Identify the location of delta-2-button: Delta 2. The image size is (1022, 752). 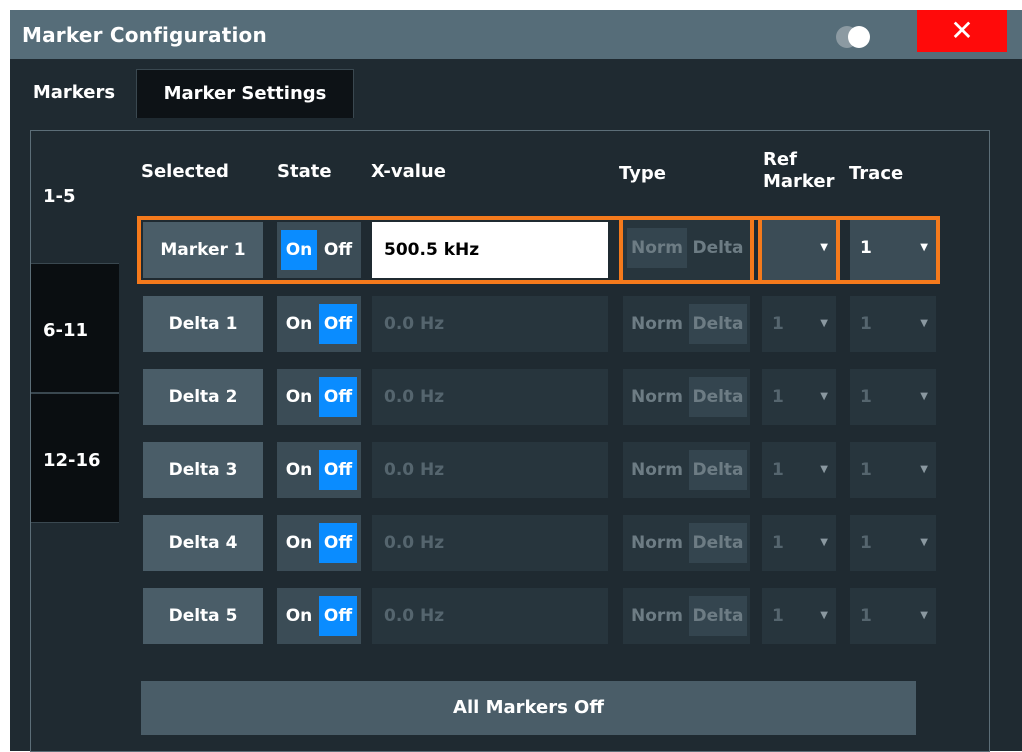
(203, 397).